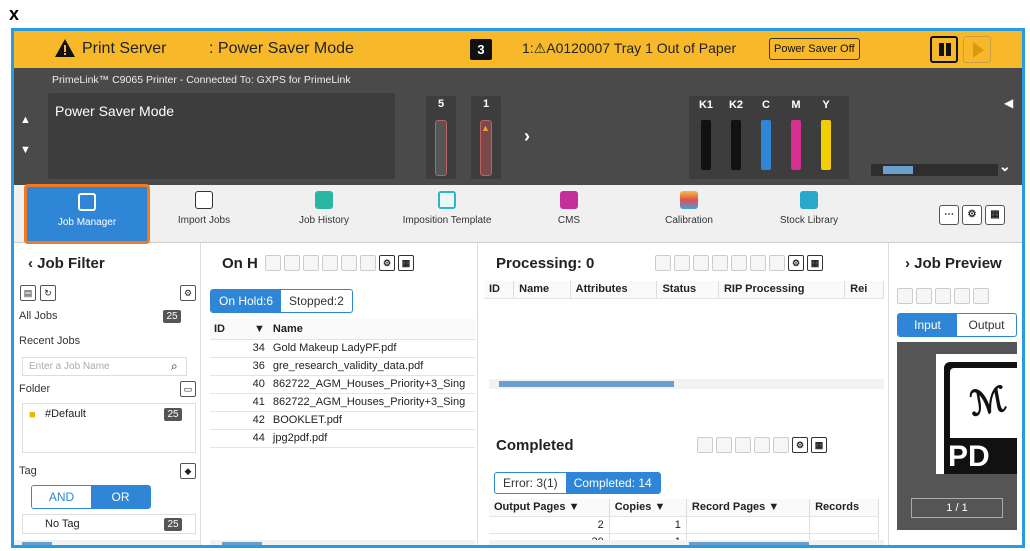 Image resolution: width=1030 pixels, height=551 pixels. Describe the element at coordinates (87, 214) in the screenshot. I see `nav-job-manager: Job Manager` at that location.